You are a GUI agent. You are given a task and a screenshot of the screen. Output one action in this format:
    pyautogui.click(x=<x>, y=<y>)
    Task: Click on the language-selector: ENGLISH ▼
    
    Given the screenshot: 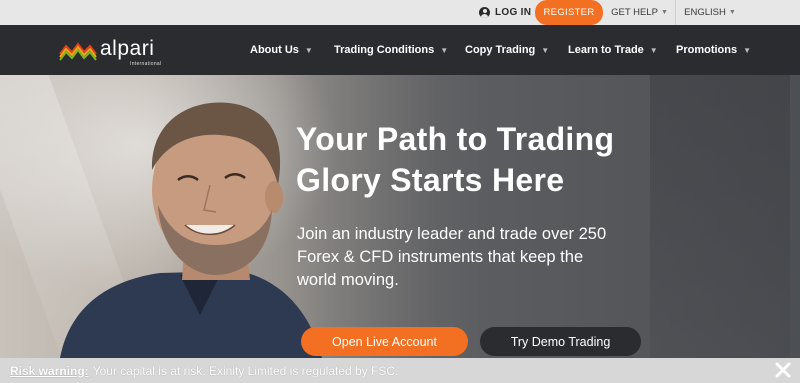 What is the action you would take?
    pyautogui.click(x=710, y=12)
    